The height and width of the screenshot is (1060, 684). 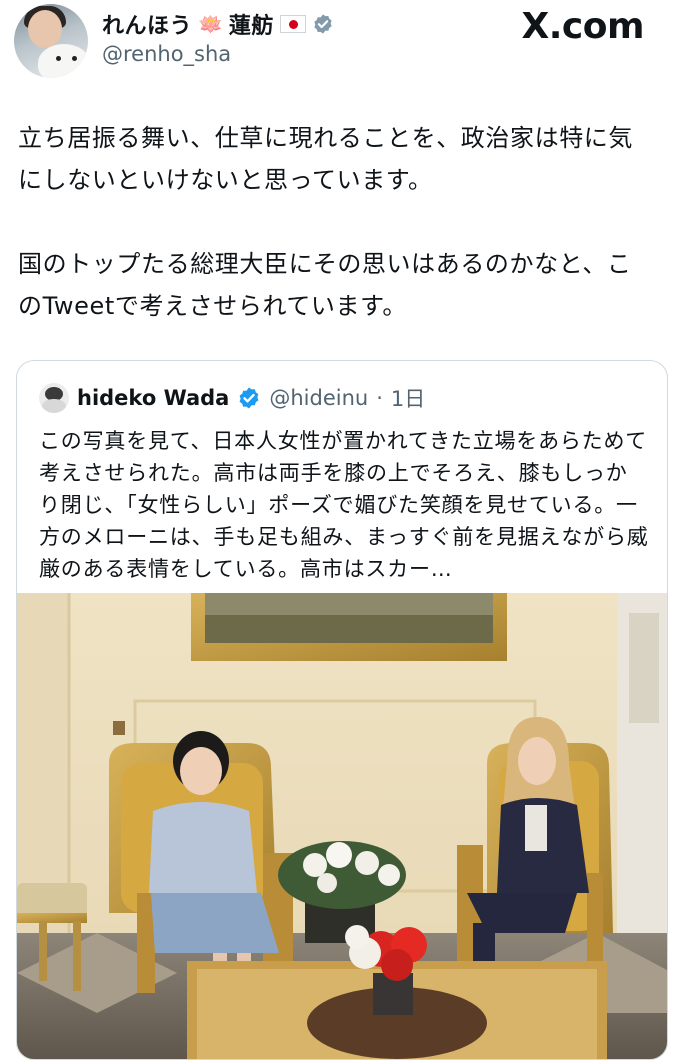 I want to click on author-handle: @renho_sha, so click(x=166, y=54).